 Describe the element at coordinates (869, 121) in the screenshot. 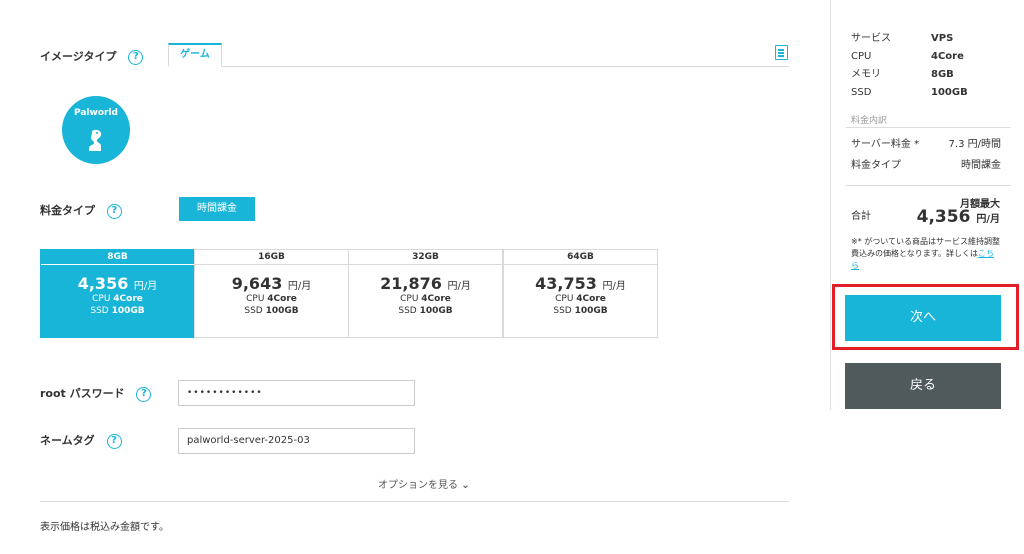

I see `fee-breakdown-label: 料金内訳` at that location.